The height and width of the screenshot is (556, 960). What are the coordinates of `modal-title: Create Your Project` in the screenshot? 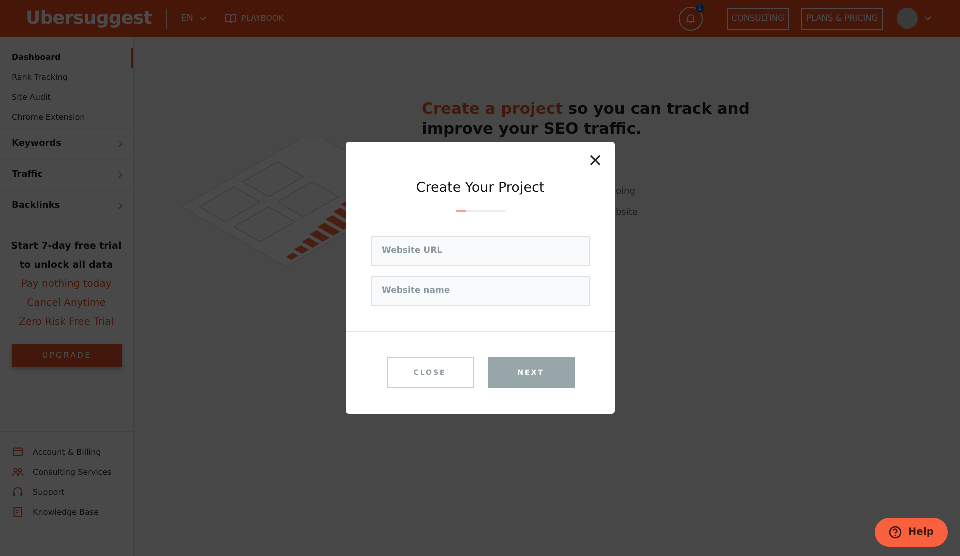 It's located at (480, 188).